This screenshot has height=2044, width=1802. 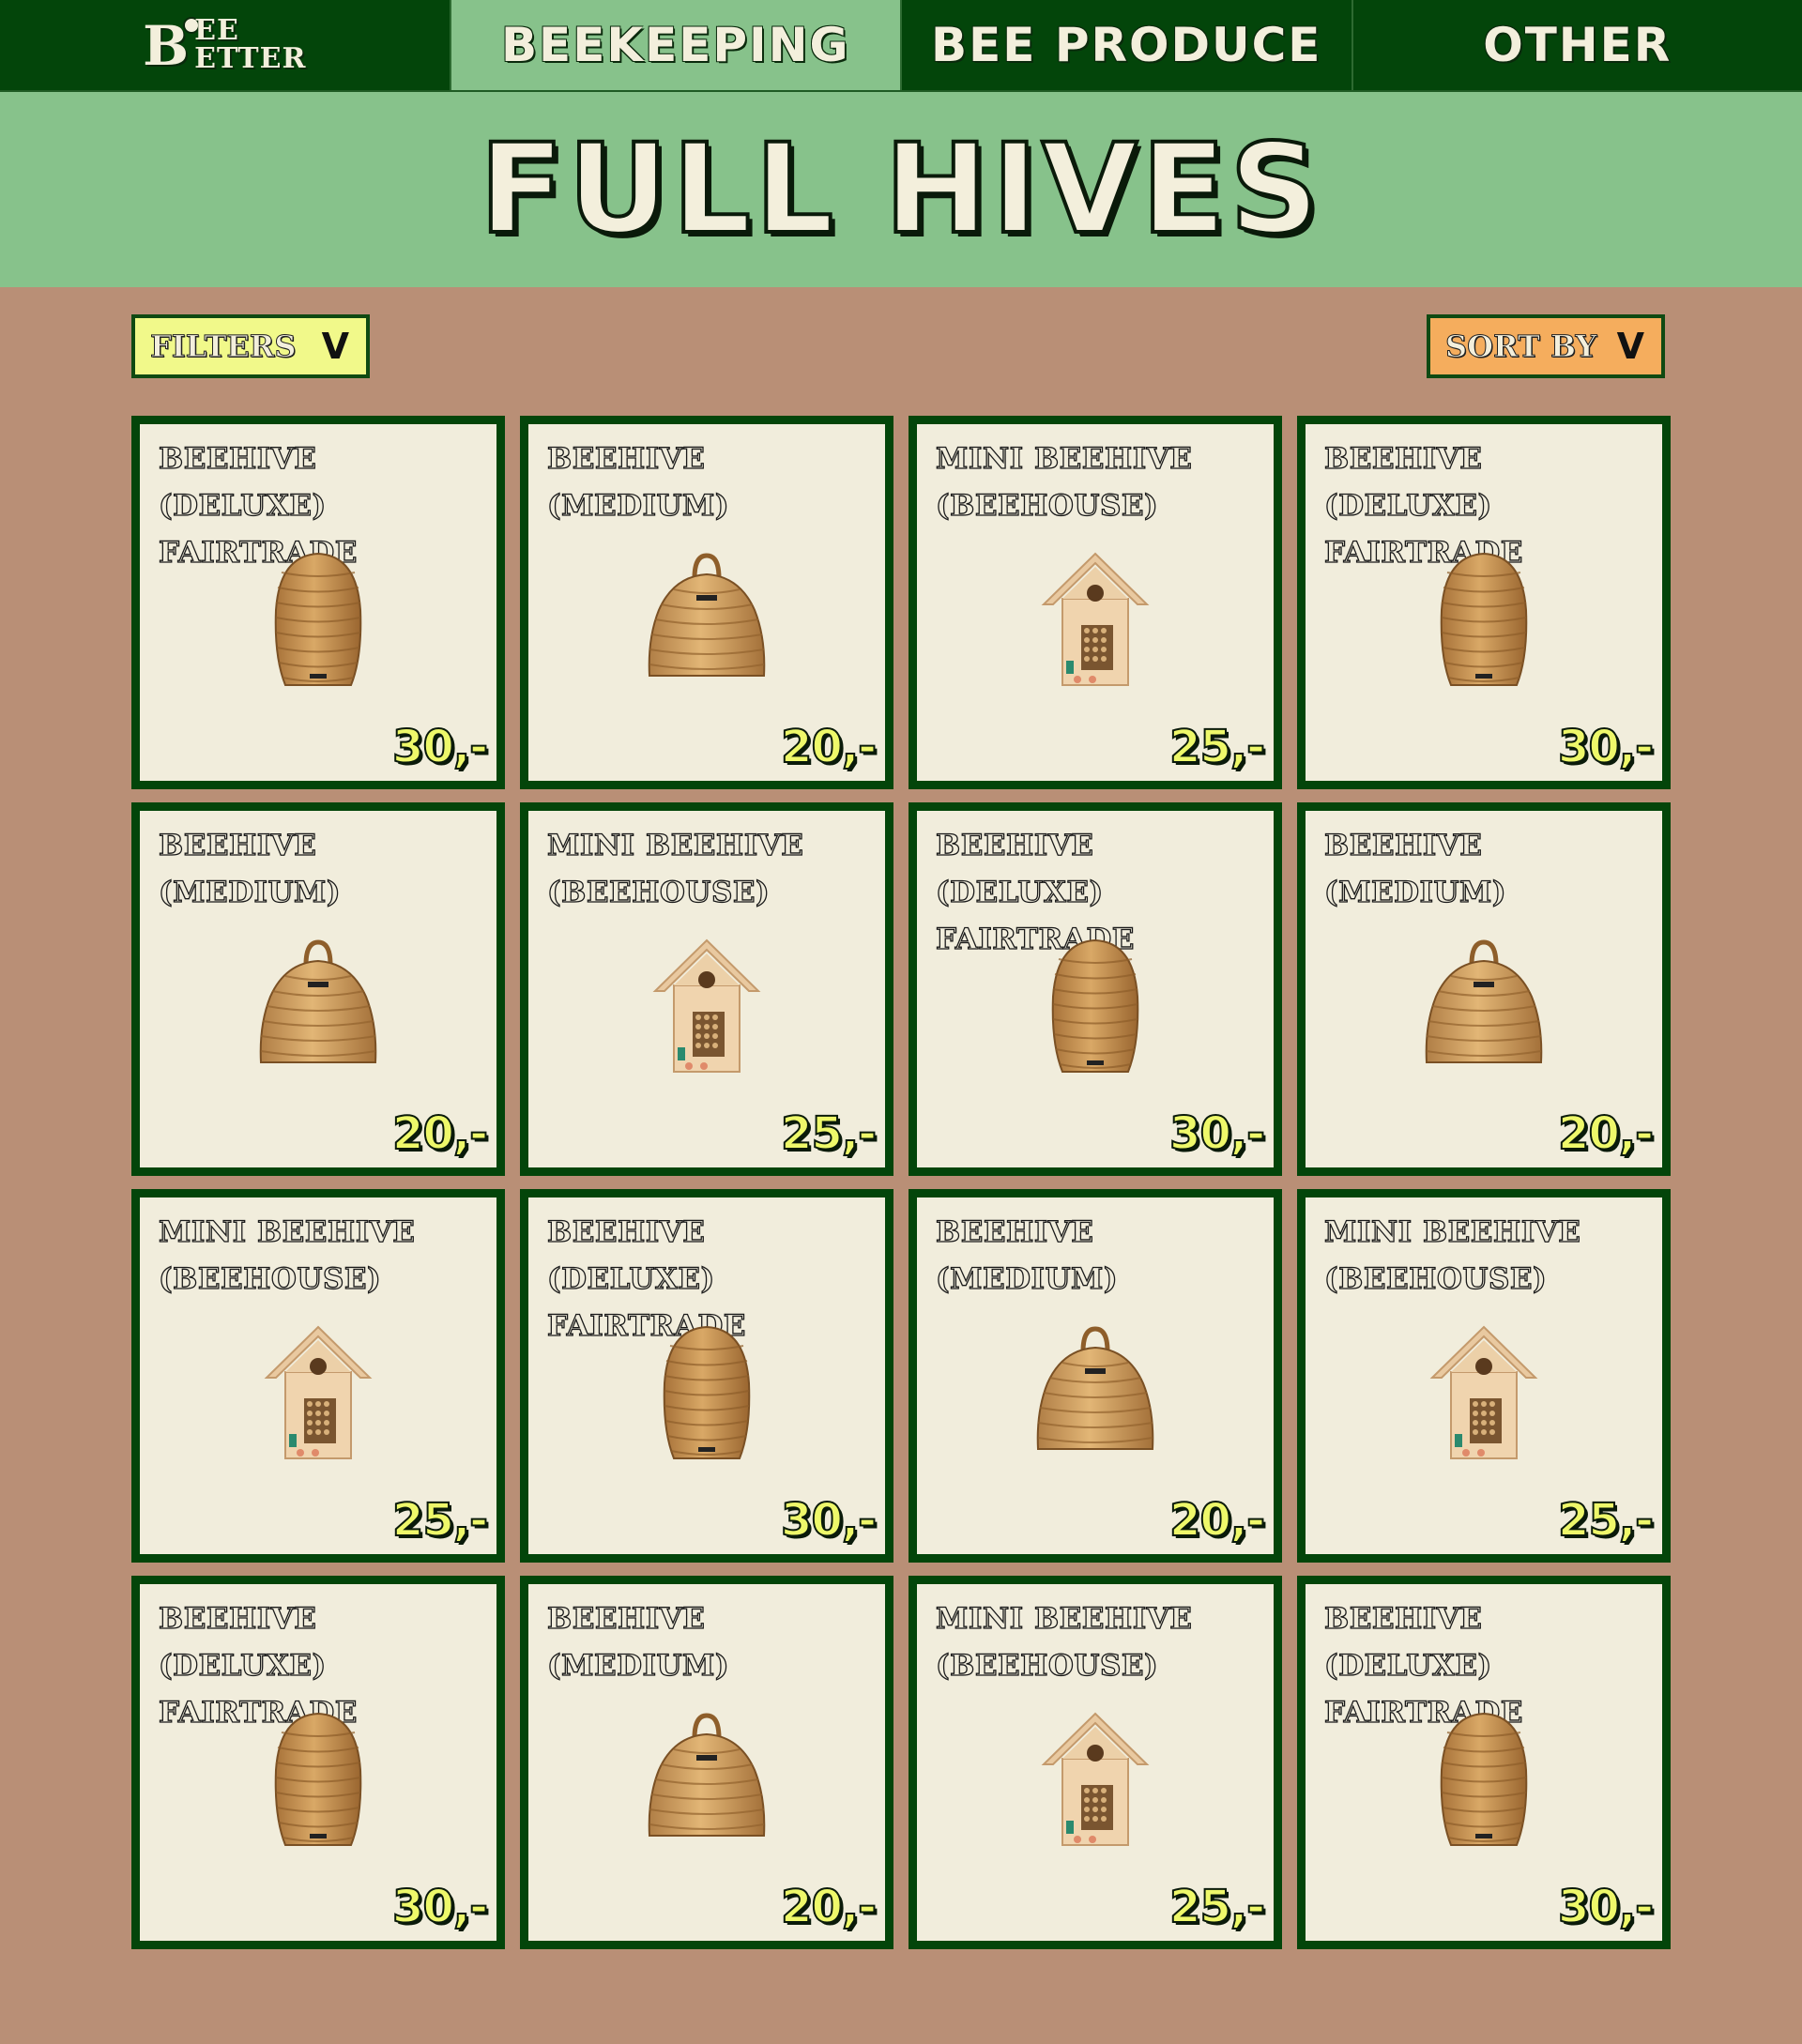 I want to click on logo-wordmark: B EE ETTER, so click(x=225, y=44).